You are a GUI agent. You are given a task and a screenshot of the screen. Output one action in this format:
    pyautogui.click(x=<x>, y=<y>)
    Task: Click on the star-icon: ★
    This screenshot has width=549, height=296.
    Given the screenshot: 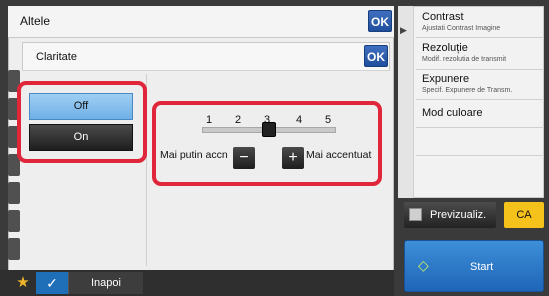 What is the action you would take?
    pyautogui.click(x=23, y=283)
    